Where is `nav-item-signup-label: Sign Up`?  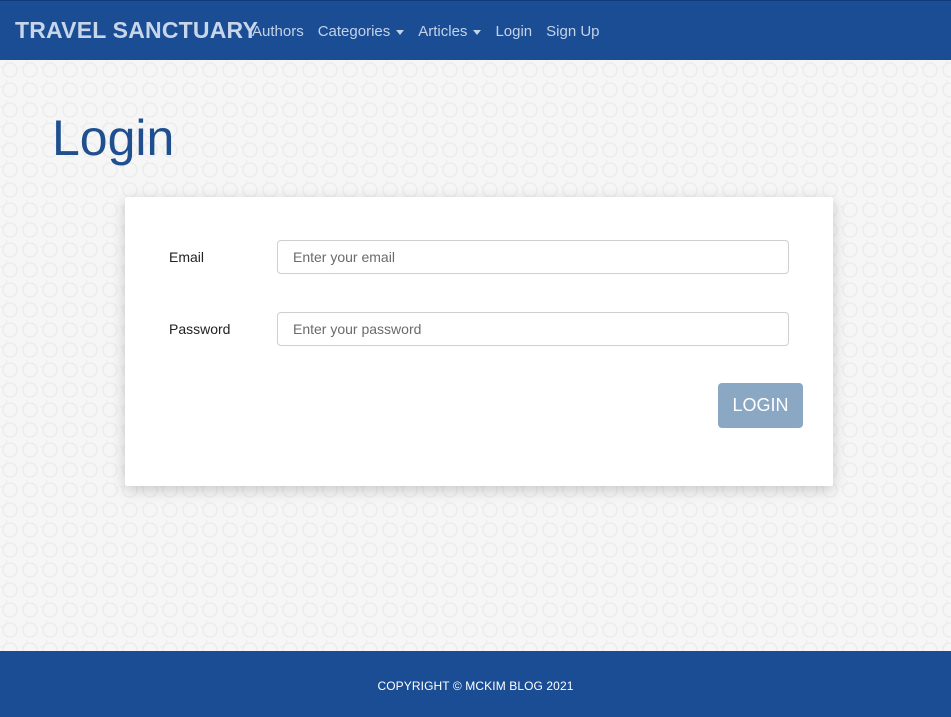 nav-item-signup-label: Sign Up is located at coordinates (573, 31).